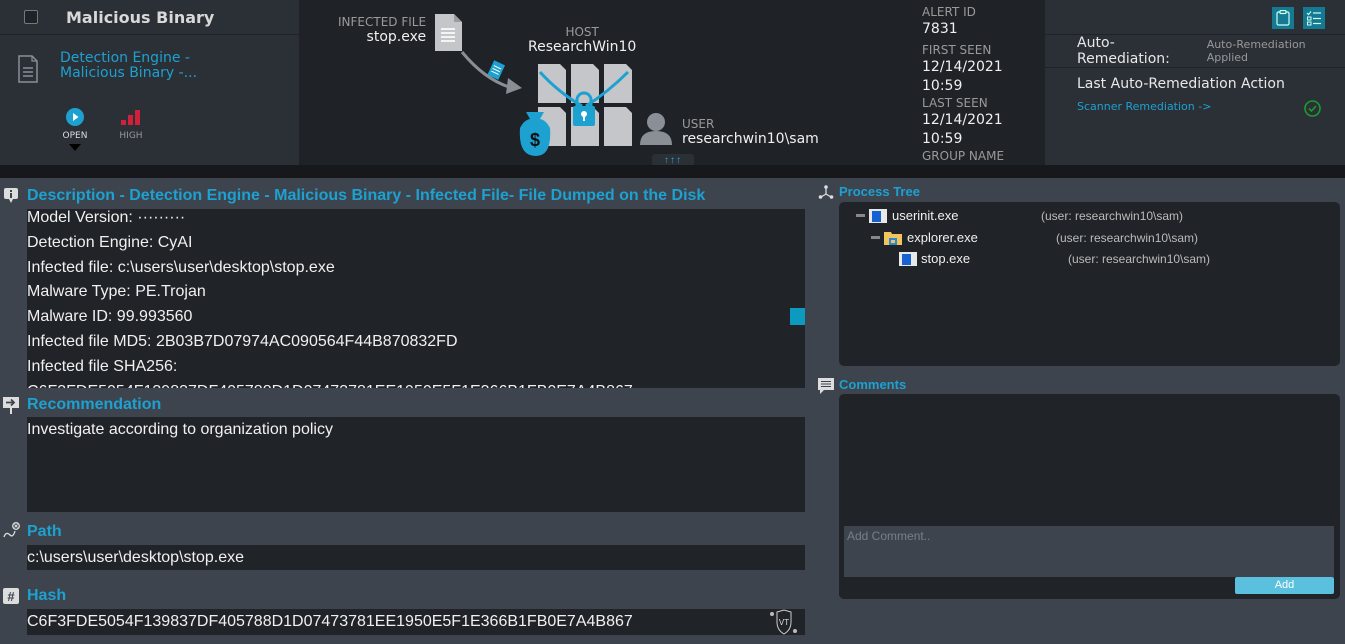 The image size is (1345, 644). Describe the element at coordinates (826, 192) in the screenshot. I see `process-tree-icon` at that location.